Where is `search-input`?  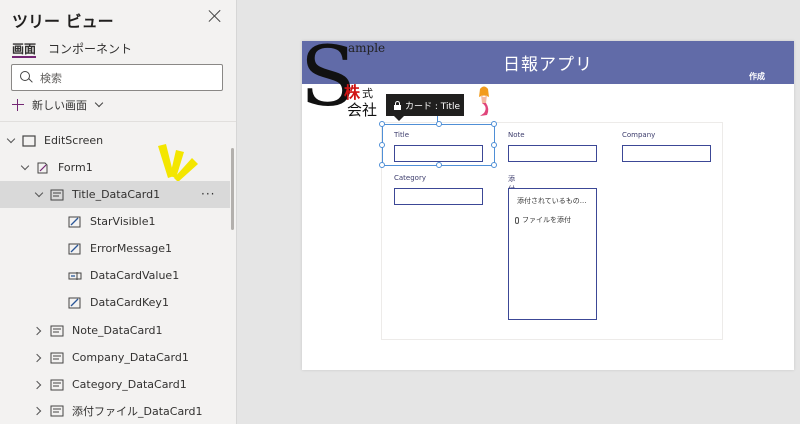
search-input is located at coordinates (127, 78).